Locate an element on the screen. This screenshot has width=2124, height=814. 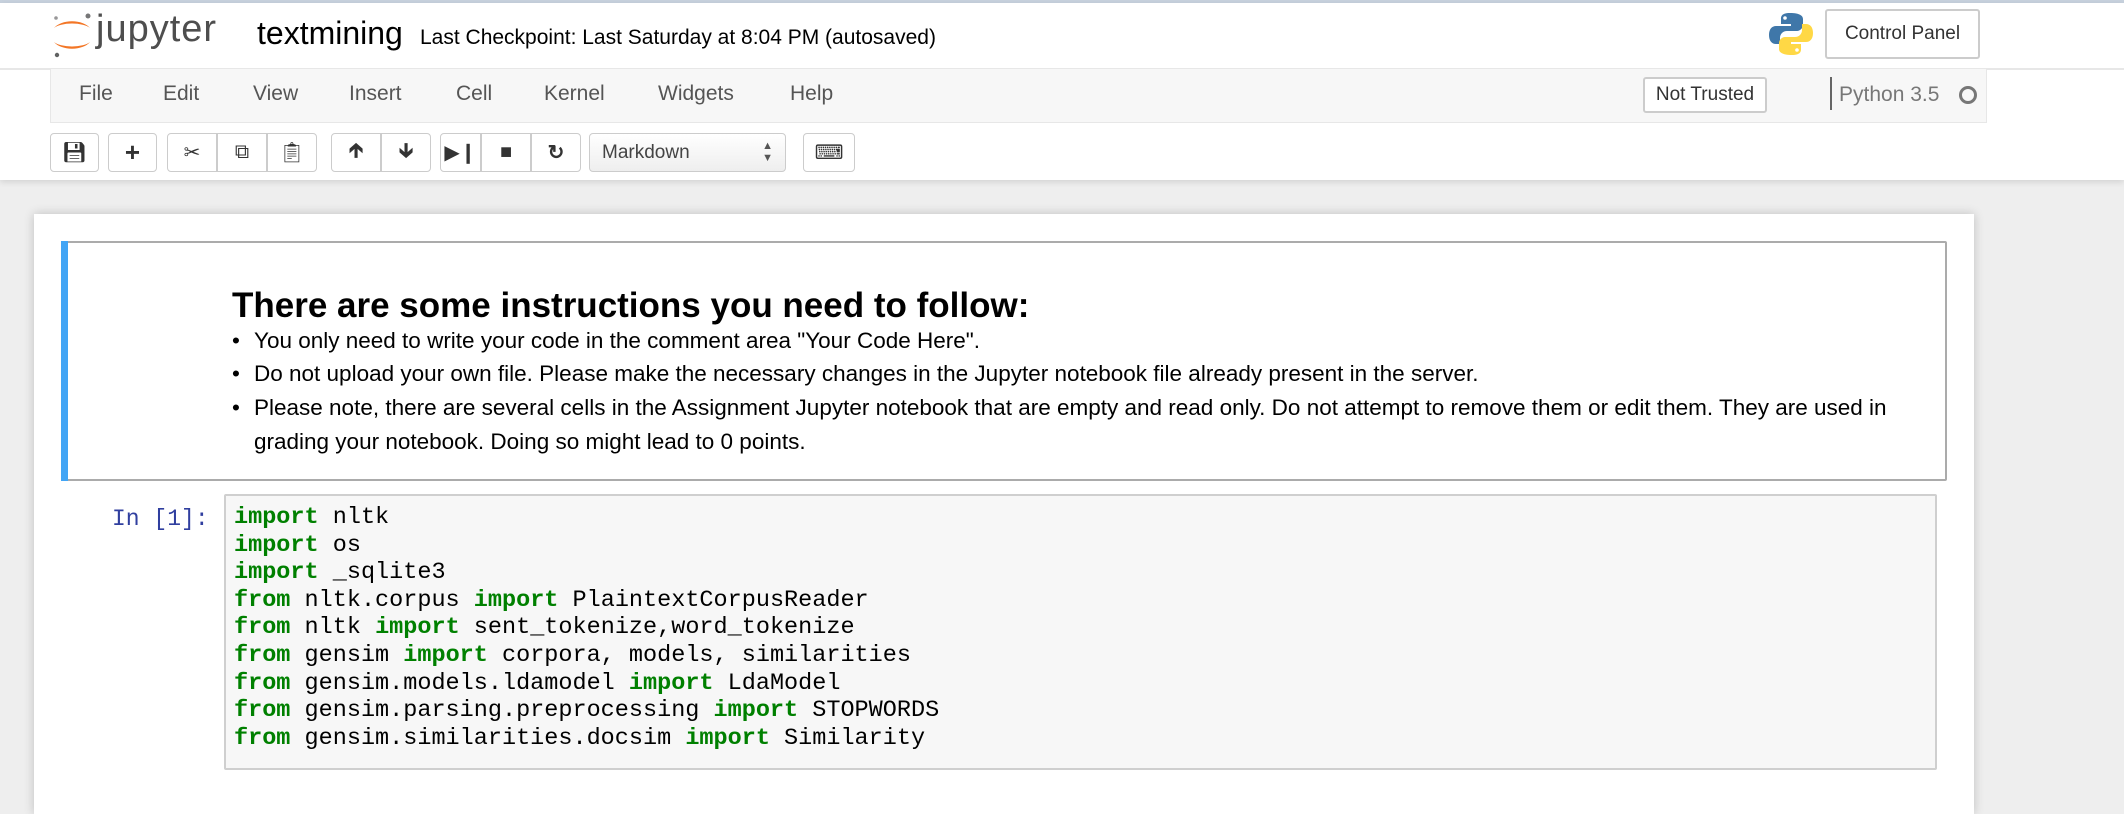
menu-insert: Insert is located at coordinates (375, 94).